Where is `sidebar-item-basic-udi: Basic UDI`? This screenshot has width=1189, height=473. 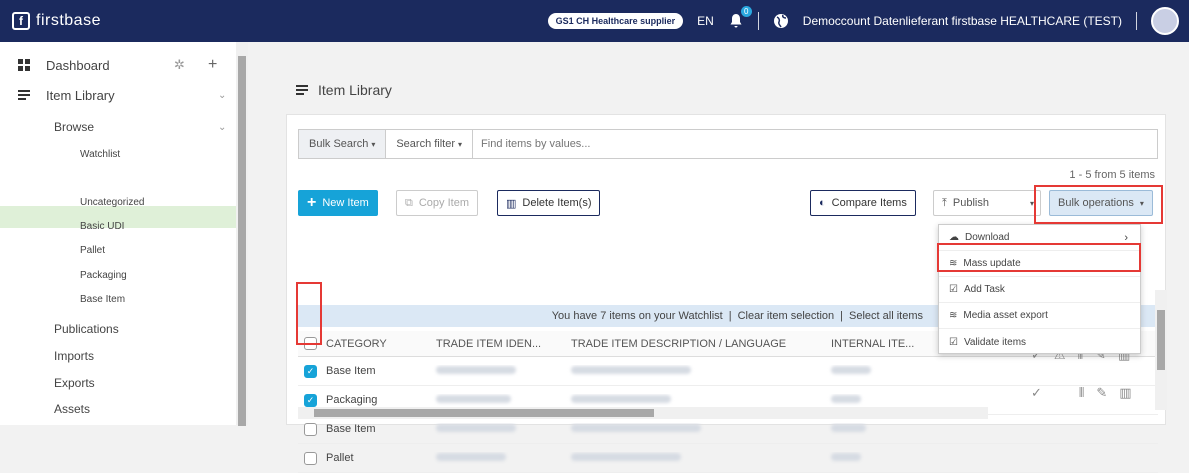 sidebar-item-basic-udi: Basic UDI is located at coordinates (118, 226).